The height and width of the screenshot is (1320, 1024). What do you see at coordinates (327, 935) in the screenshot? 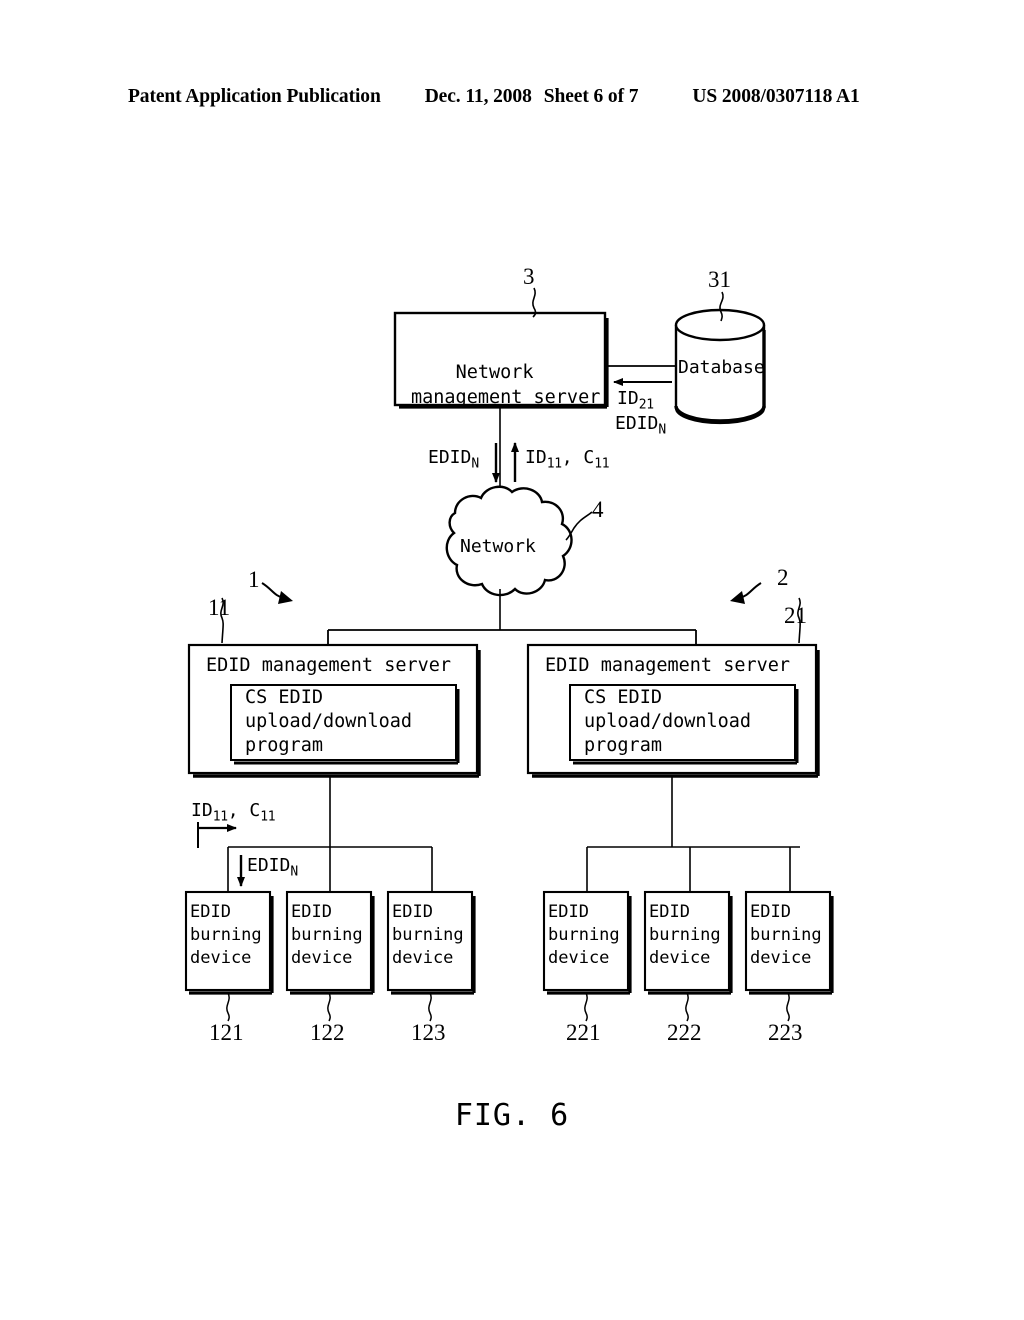
I see `burning-device-label-122: EDID burning device` at bounding box center [327, 935].